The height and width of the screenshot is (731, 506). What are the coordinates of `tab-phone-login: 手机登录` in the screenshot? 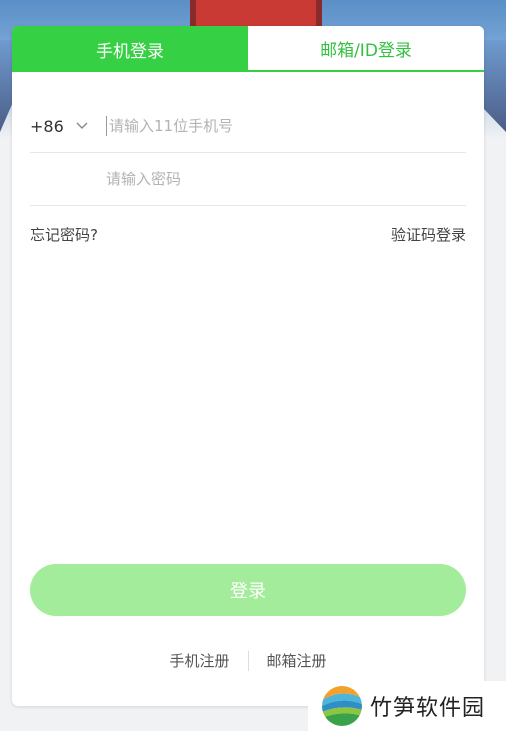 It's located at (130, 49).